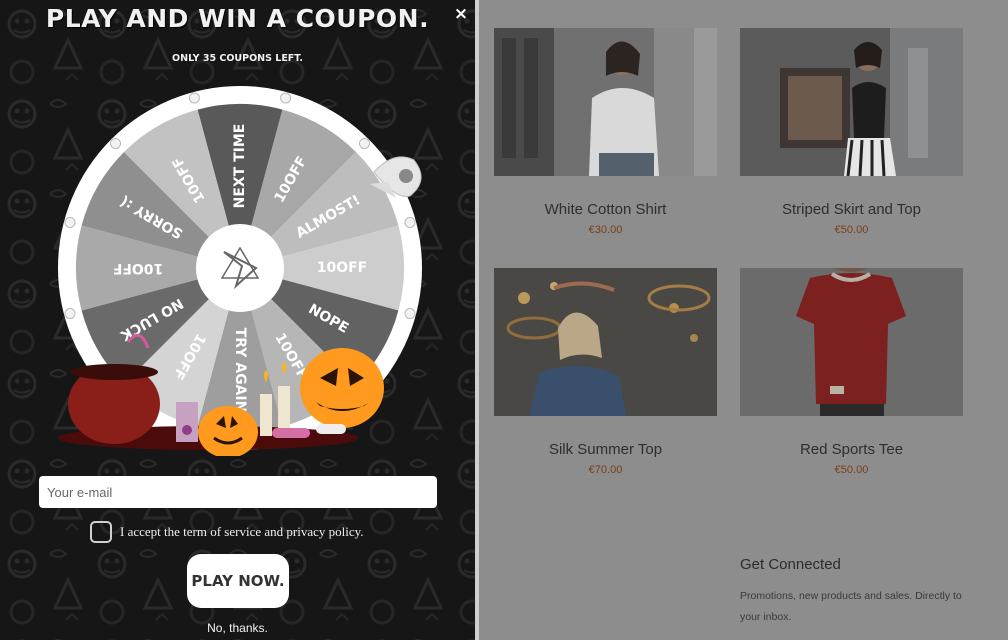  What do you see at coordinates (237, 628) in the screenshot?
I see `no-thanks-link: No, thanks.` at bounding box center [237, 628].